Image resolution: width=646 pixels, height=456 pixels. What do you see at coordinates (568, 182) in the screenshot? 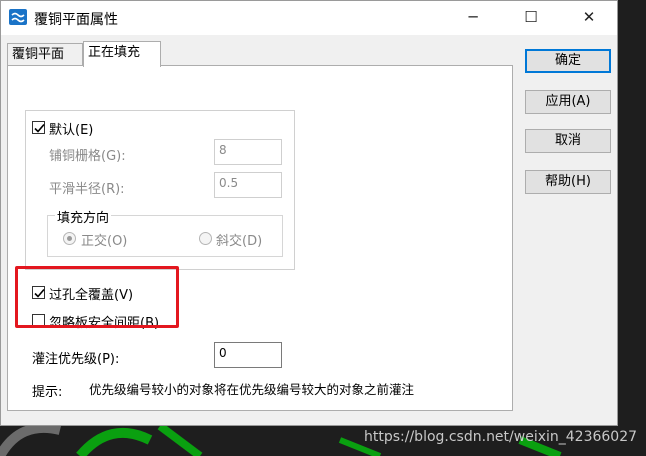
I see `help-button: 帮助(H)` at bounding box center [568, 182].